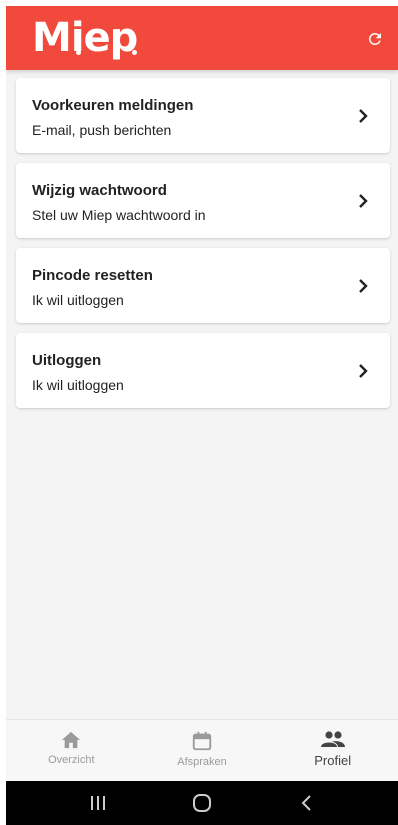 This screenshot has height=825, width=398. Describe the element at coordinates (102, 130) in the screenshot. I see `menu-item-subtitle: E-mail, push berichten` at that location.